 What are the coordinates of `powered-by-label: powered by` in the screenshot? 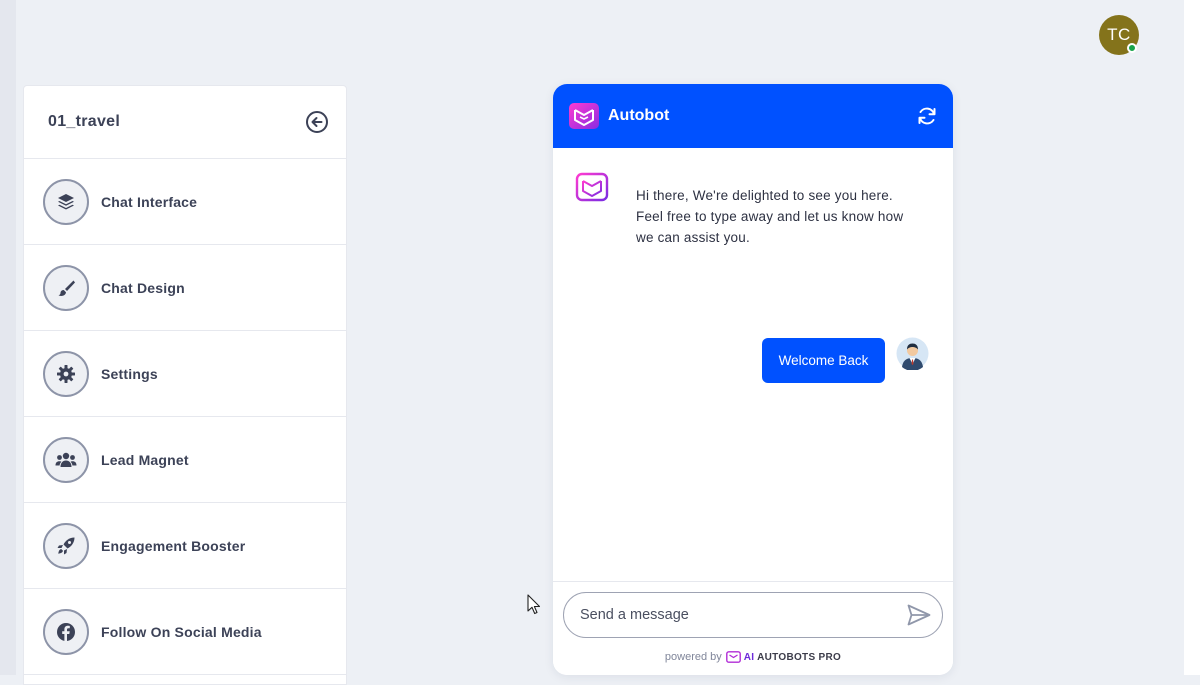 It's located at (693, 657).